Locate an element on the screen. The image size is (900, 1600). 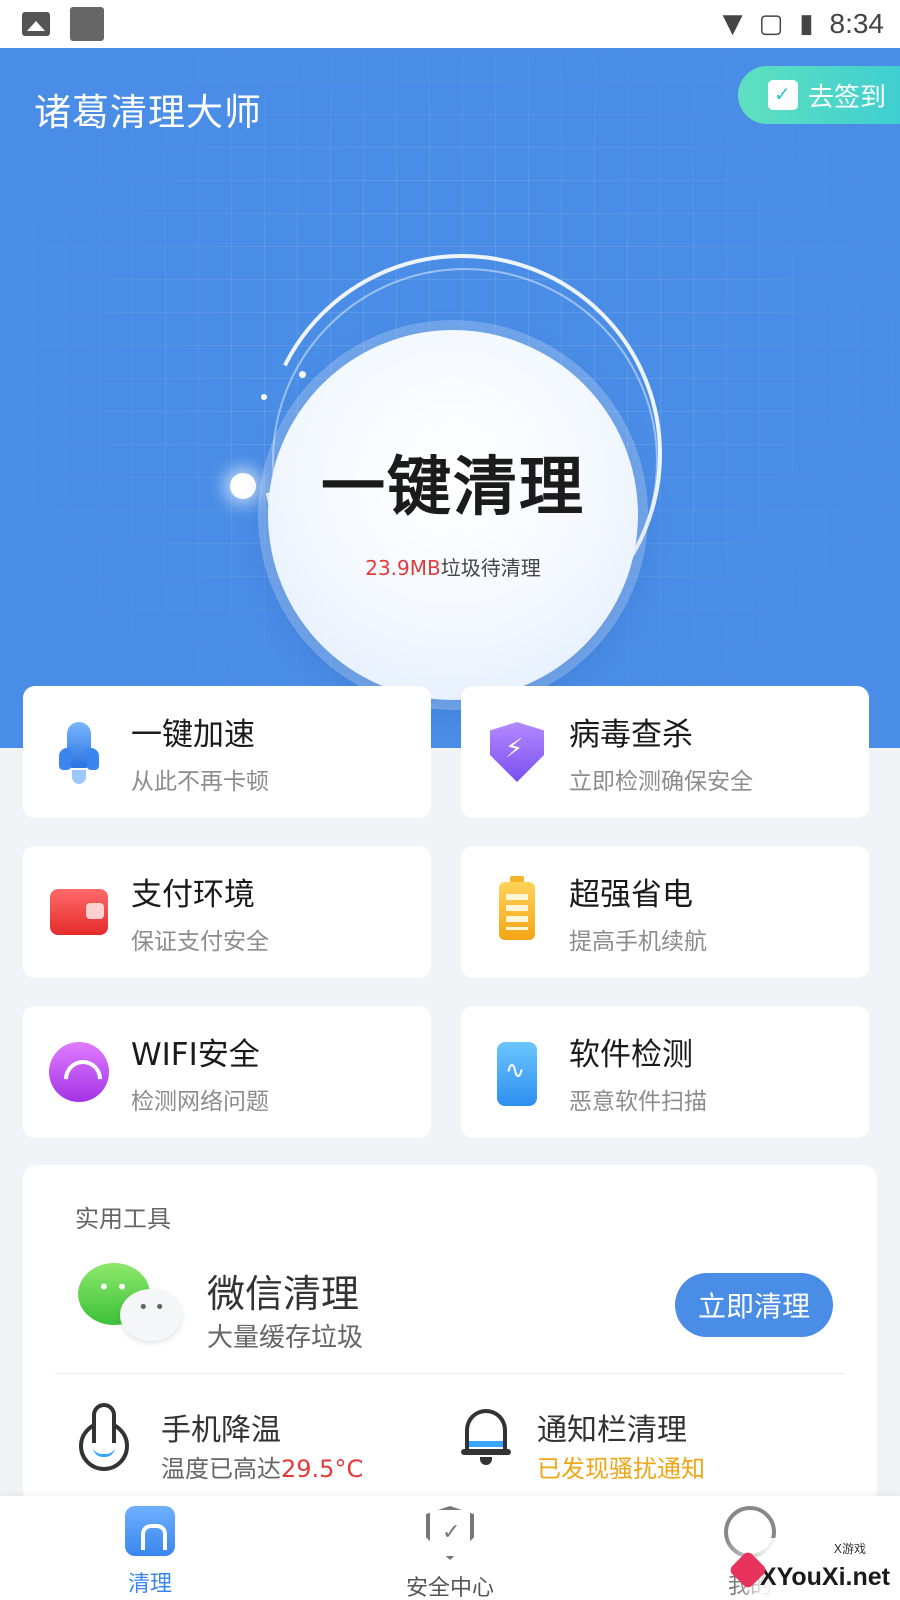
feature-title: 一键加速 is located at coordinates (193, 734).